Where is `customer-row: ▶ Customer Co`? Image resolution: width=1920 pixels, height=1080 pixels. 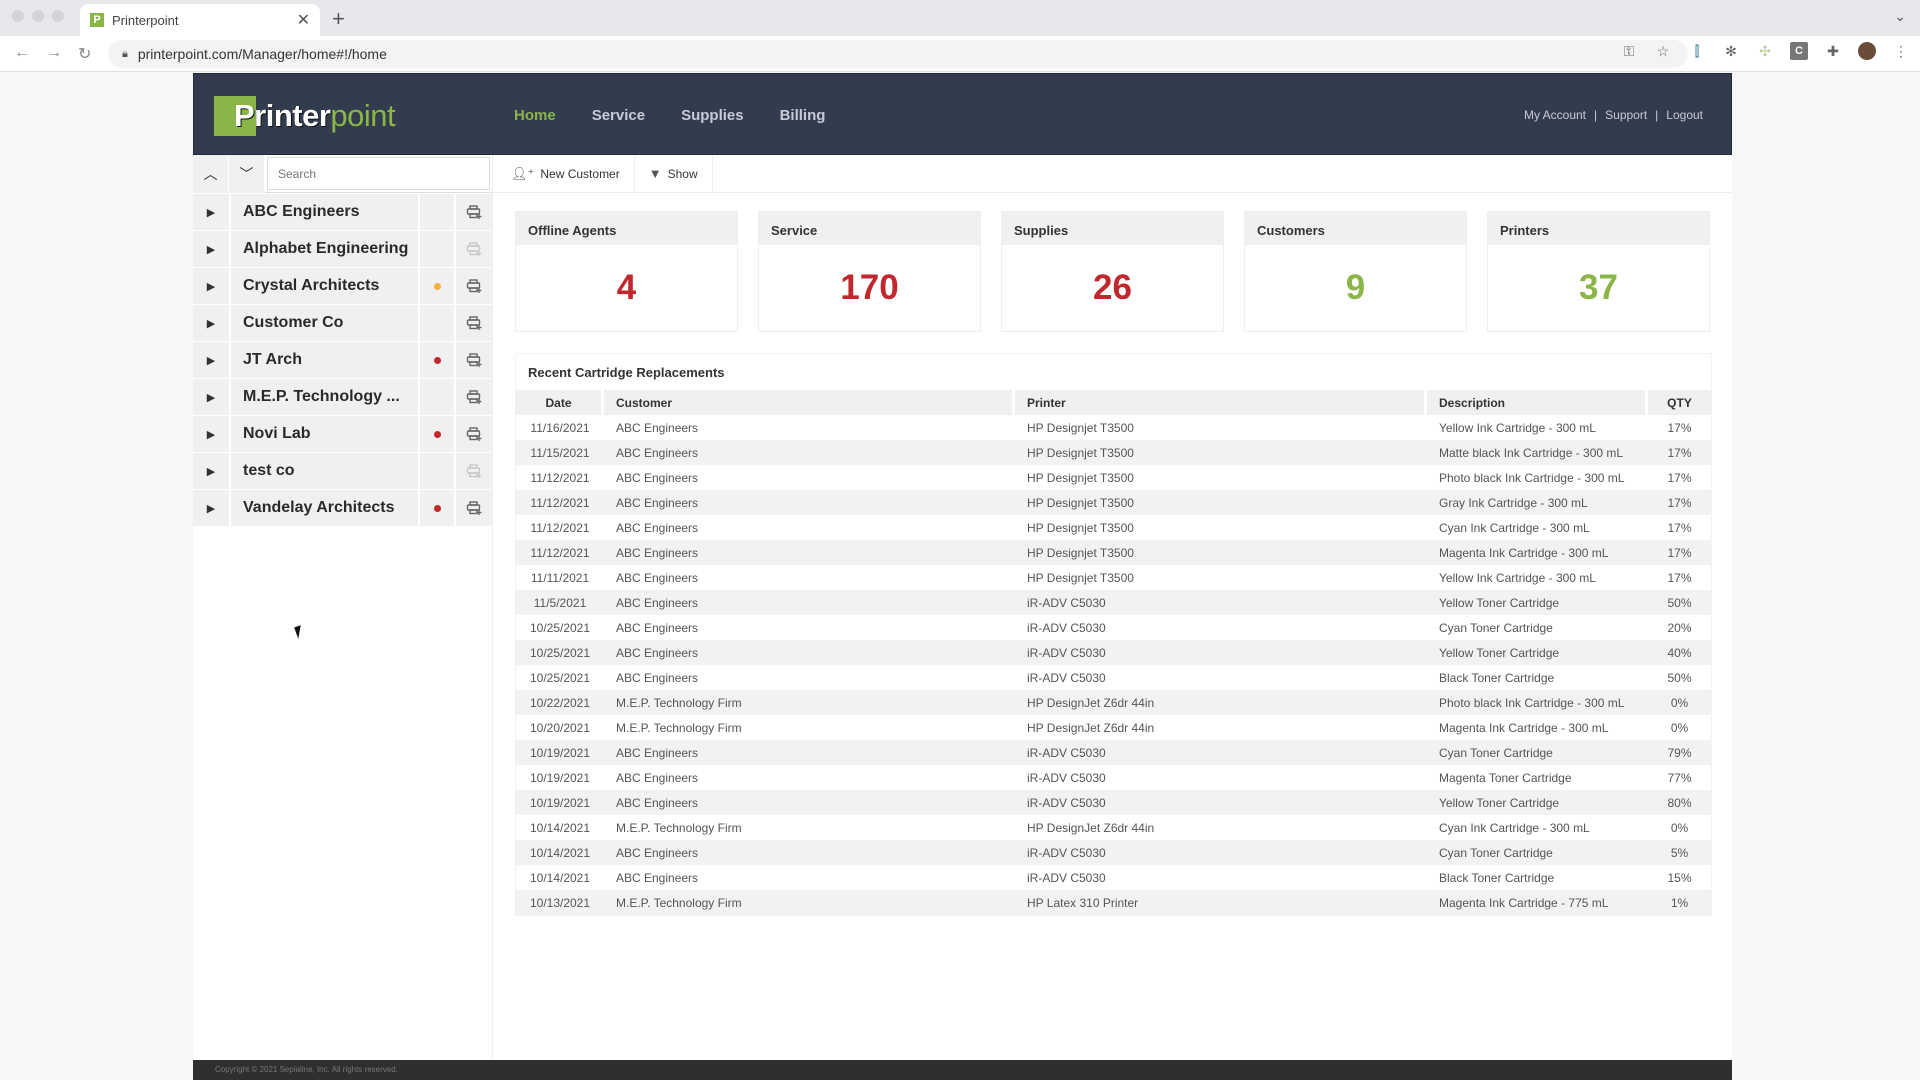
customer-row: ▶ Customer Co is located at coordinates (342, 323).